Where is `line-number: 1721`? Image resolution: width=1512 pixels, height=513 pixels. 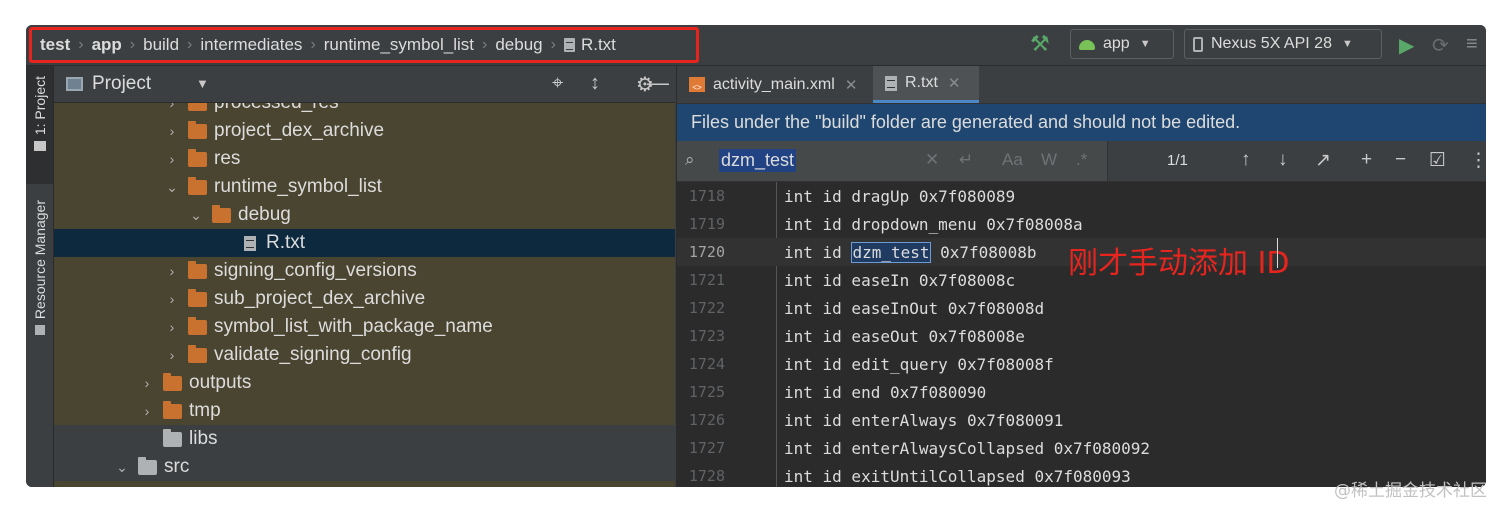 line-number: 1721 is located at coordinates (706, 280).